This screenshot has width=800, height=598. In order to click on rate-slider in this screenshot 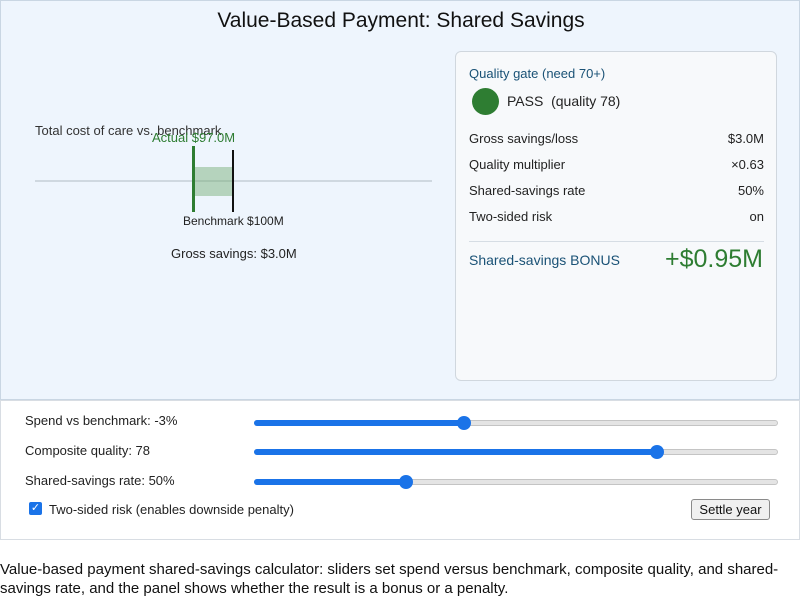, I will do `click(516, 482)`.